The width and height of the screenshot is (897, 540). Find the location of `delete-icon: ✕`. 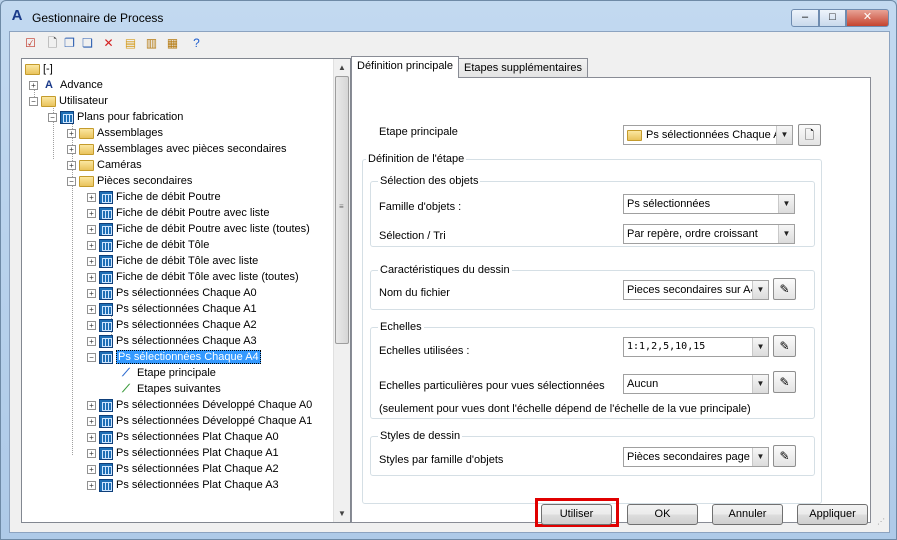

delete-icon: ✕ is located at coordinates (108, 43).